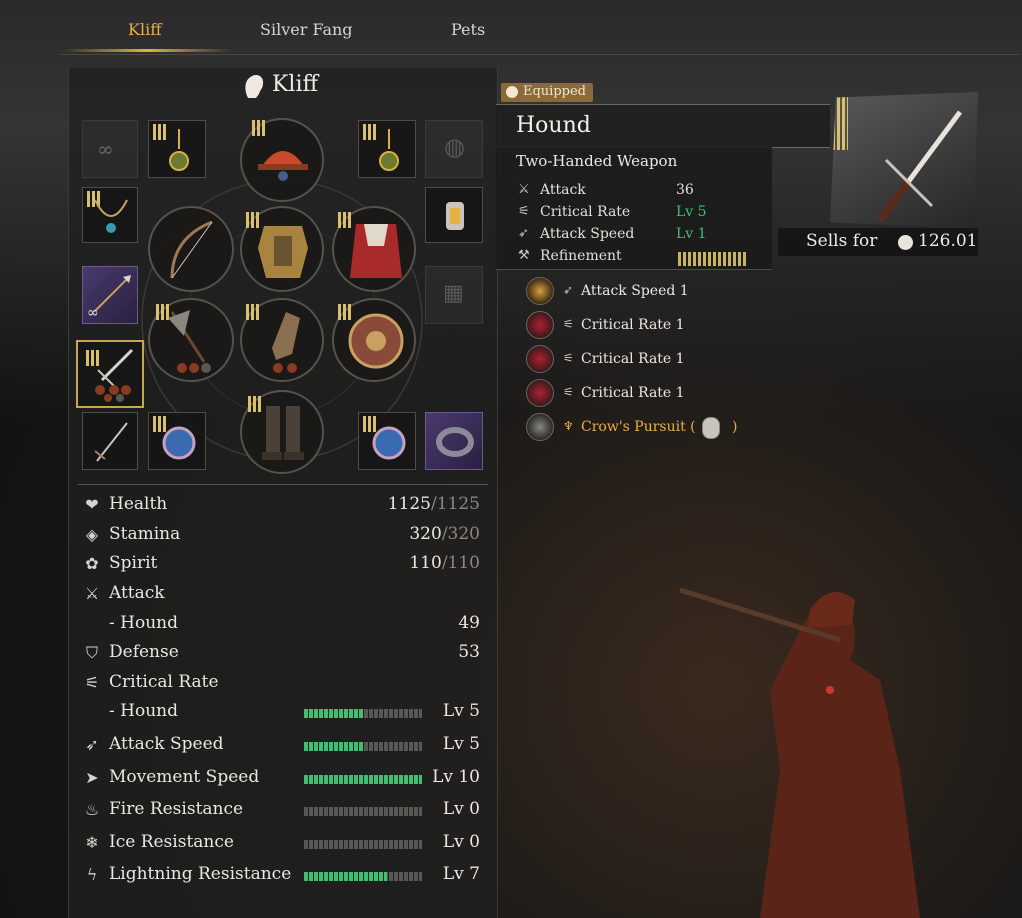 Image resolution: width=1022 pixels, height=918 pixels. What do you see at coordinates (160, 132) in the screenshot?
I see `tier-marker` at bounding box center [160, 132].